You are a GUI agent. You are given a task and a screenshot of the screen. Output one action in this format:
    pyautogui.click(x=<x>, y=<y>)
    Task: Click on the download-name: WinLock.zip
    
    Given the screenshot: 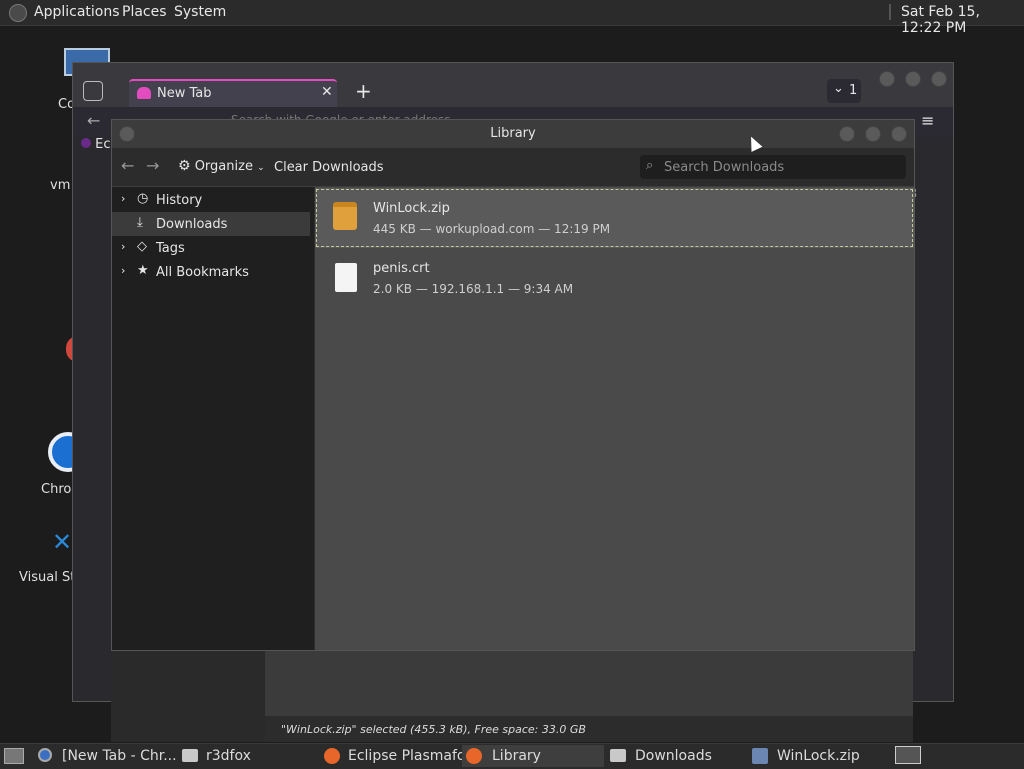 What is the action you would take?
    pyautogui.click(x=411, y=208)
    